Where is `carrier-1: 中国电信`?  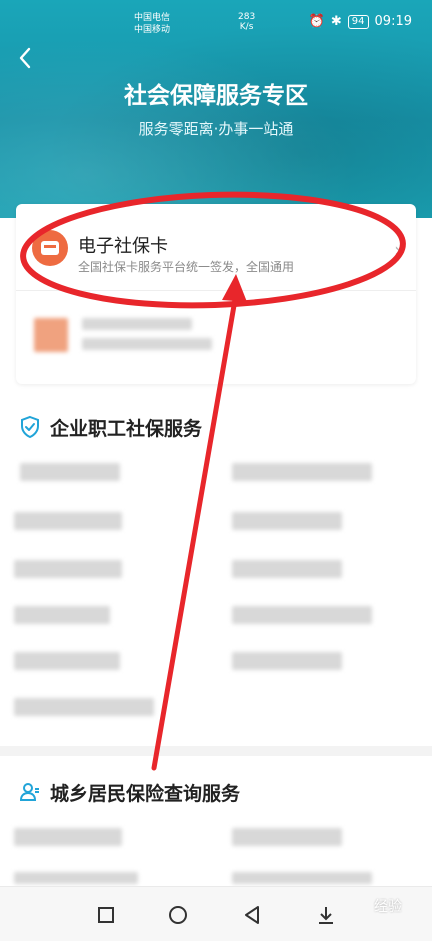
carrier-1: 中国电信 is located at coordinates (152, 18).